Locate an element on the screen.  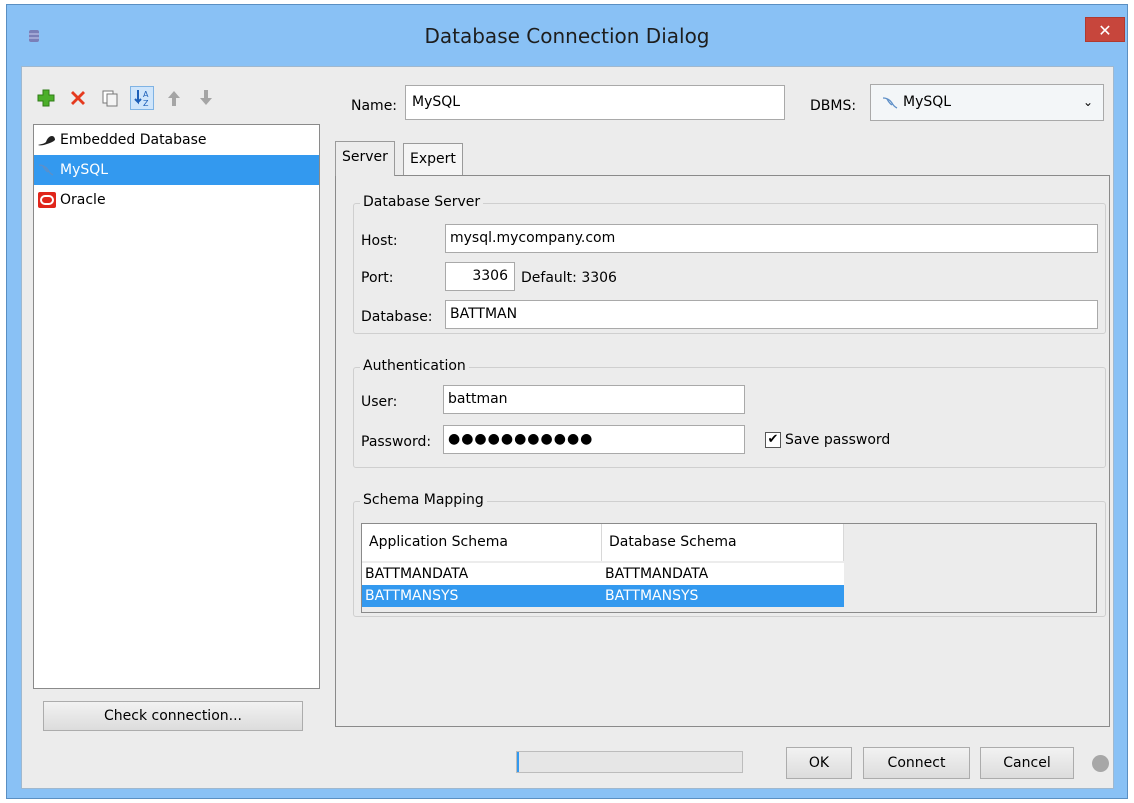
port-label: Port: is located at coordinates (377, 278).